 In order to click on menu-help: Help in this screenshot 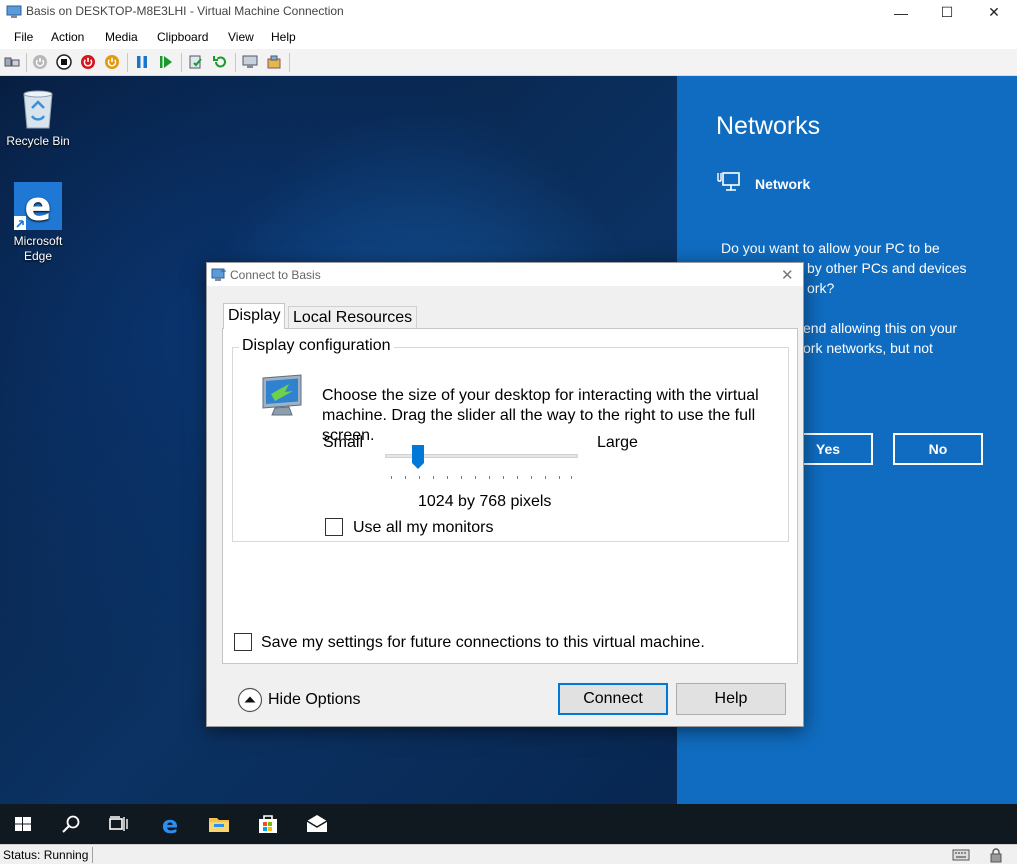, I will do `click(283, 37)`.